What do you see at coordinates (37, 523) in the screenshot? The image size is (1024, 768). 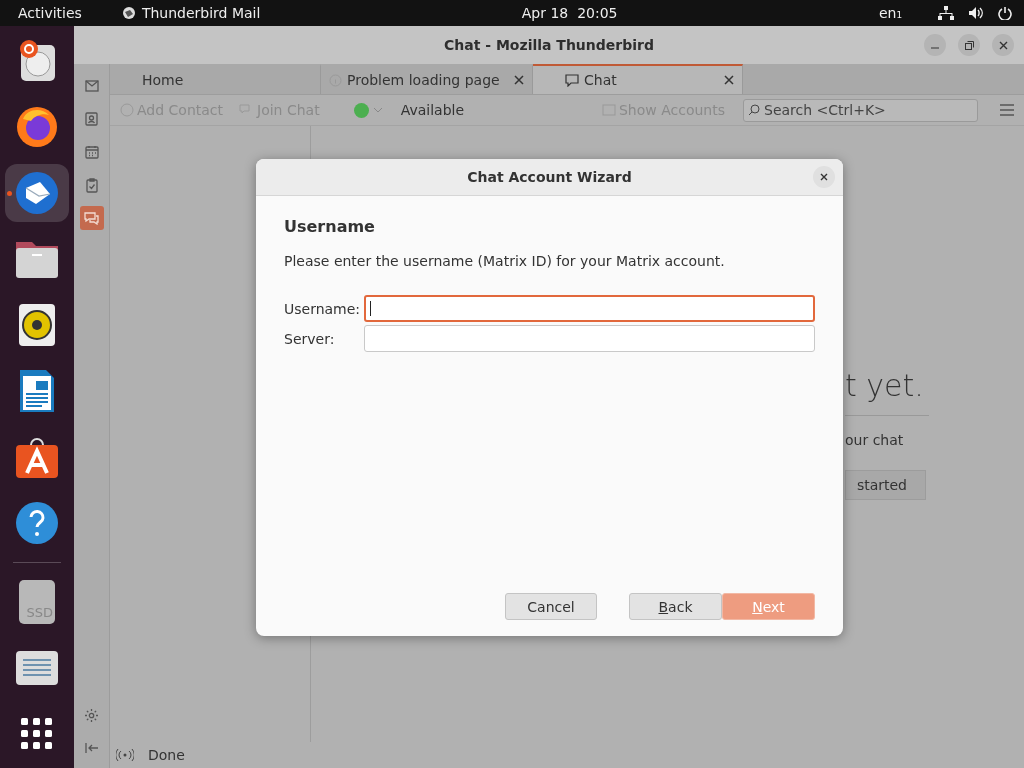 I see `help-icon` at bounding box center [37, 523].